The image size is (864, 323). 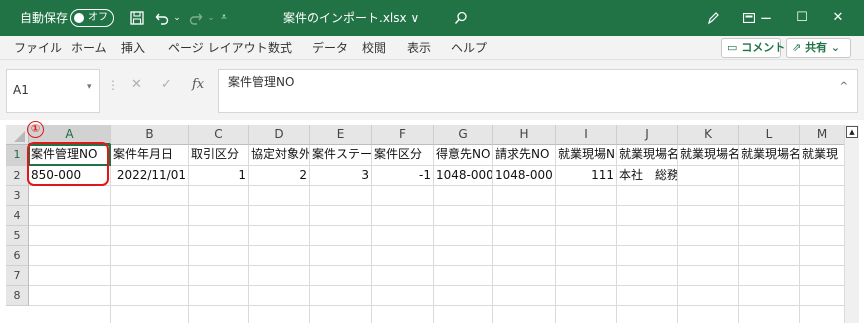 What do you see at coordinates (133, 48) in the screenshot?
I see `tab-insert: 挿入` at bounding box center [133, 48].